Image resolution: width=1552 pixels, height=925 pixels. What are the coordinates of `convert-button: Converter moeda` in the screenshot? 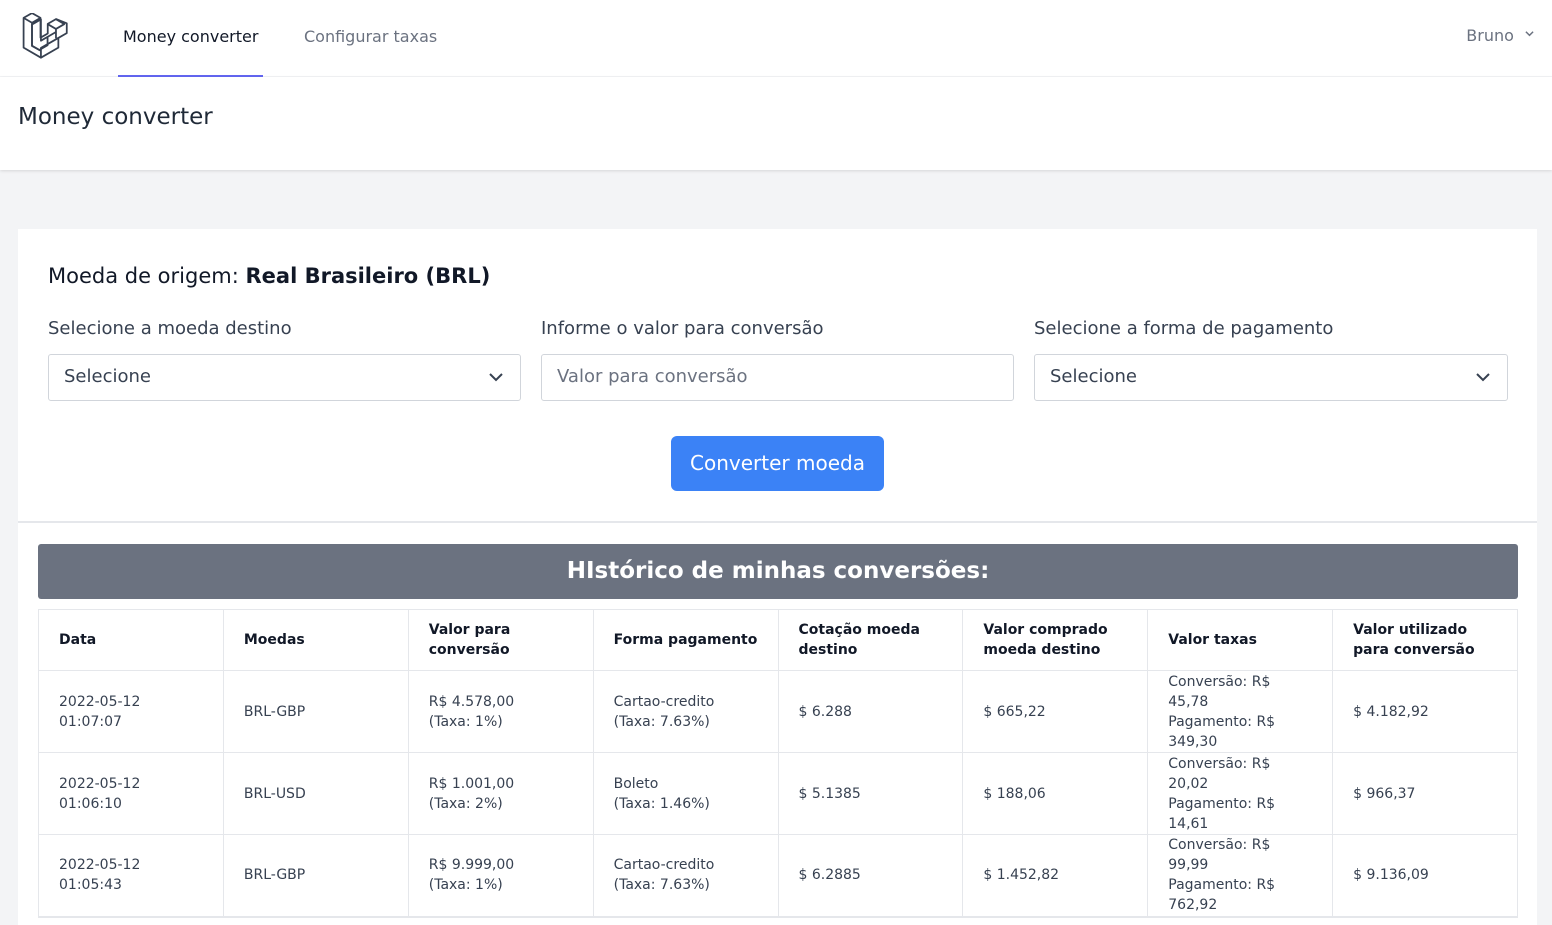 It's located at (777, 463).